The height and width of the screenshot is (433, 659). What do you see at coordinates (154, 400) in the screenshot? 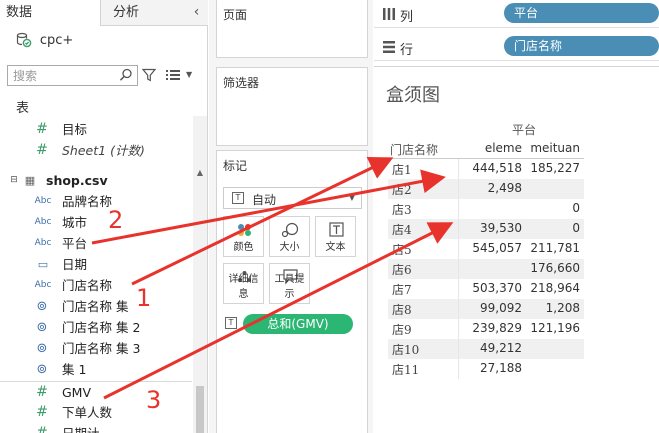
I see `annotation-label-3: 3` at bounding box center [154, 400].